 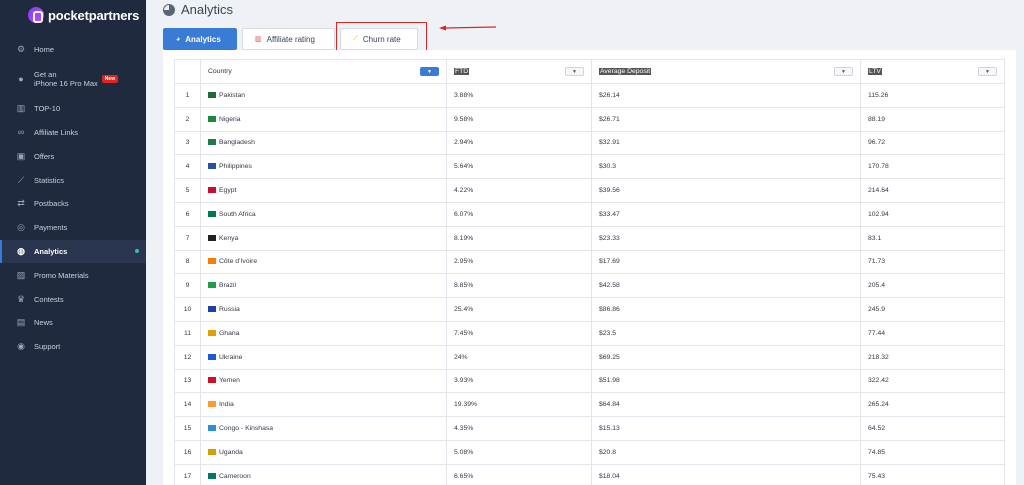 I want to click on logo-icon, so click(x=36, y=15).